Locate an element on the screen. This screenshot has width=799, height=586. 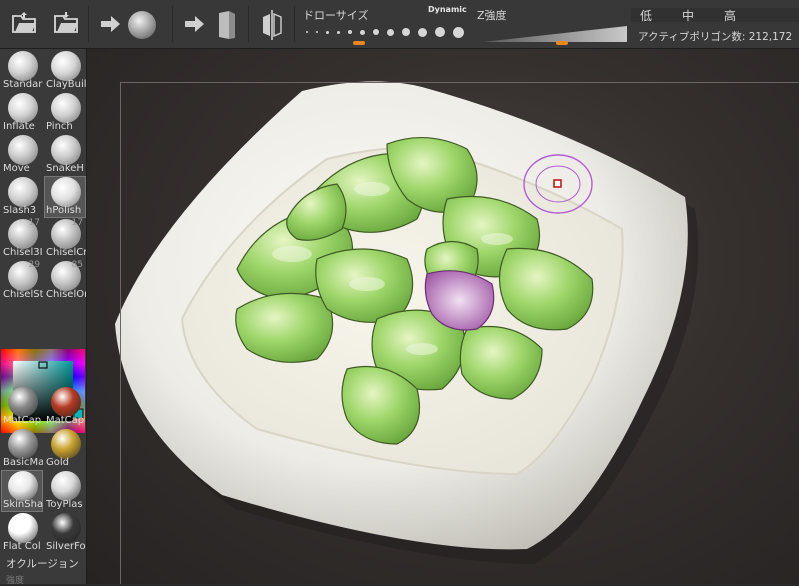
material-label: Gold is located at coordinates (57, 462).